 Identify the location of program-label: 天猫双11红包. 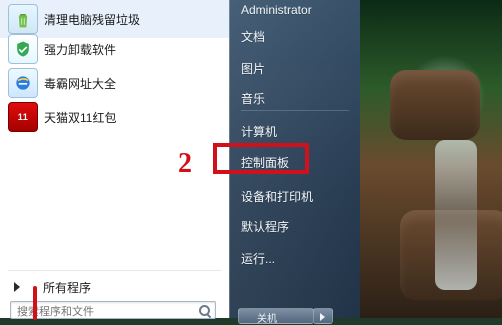
(80, 117).